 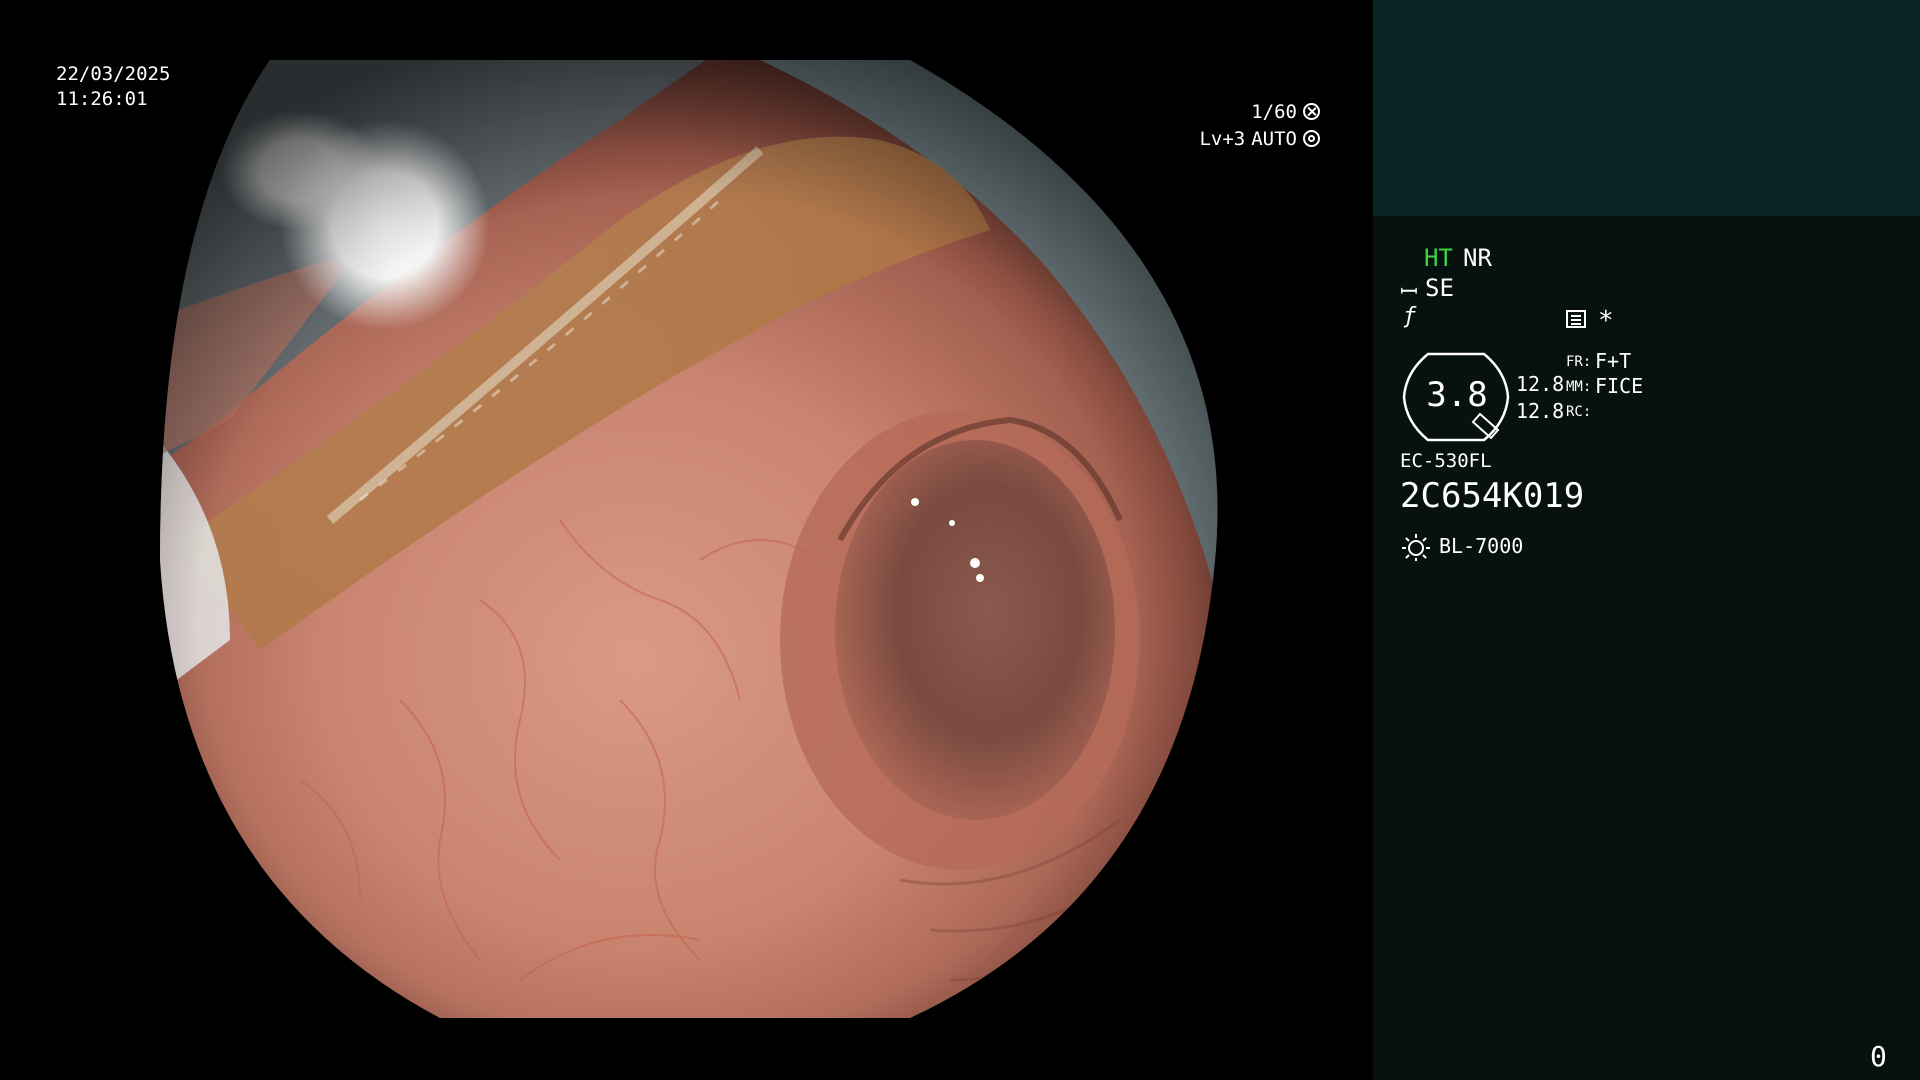 What do you see at coordinates (1410, 316) in the screenshot?
I see `f-hook-icon: ƒ` at bounding box center [1410, 316].